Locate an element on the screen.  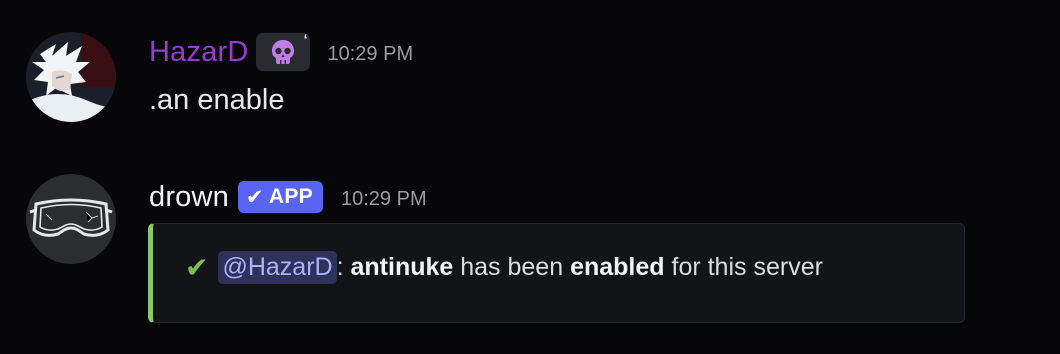
message-header: drown ✔ APP 10:29 PM is located at coordinates (288, 197).